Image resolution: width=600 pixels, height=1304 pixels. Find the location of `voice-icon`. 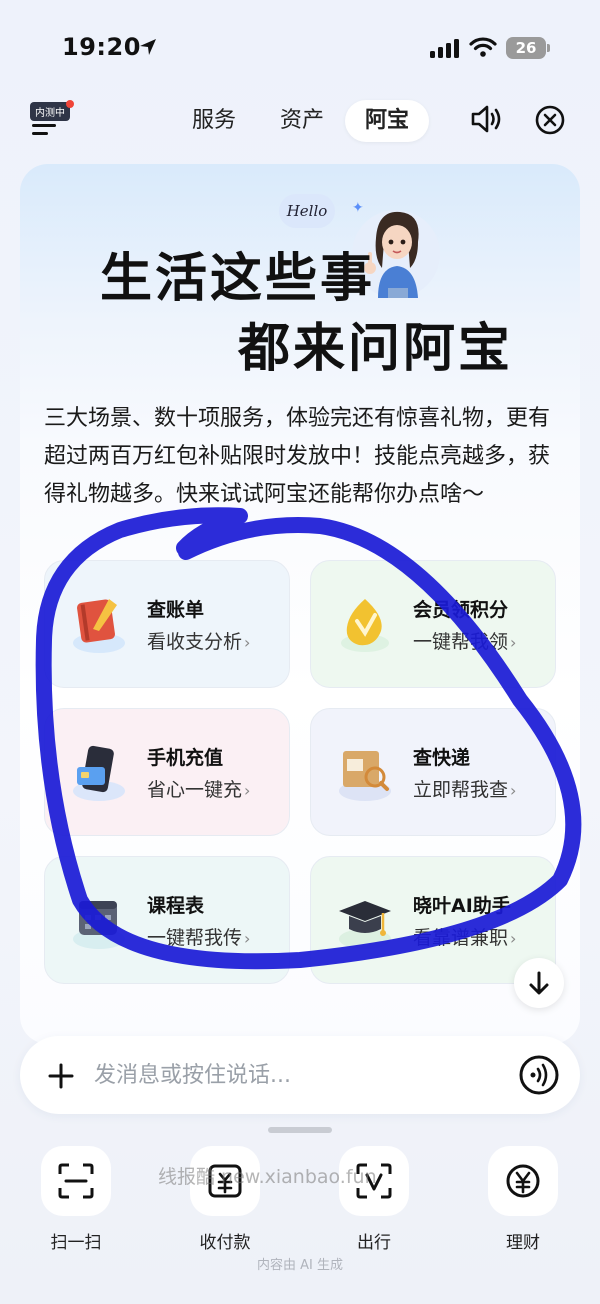

voice-icon is located at coordinates (539, 1075).